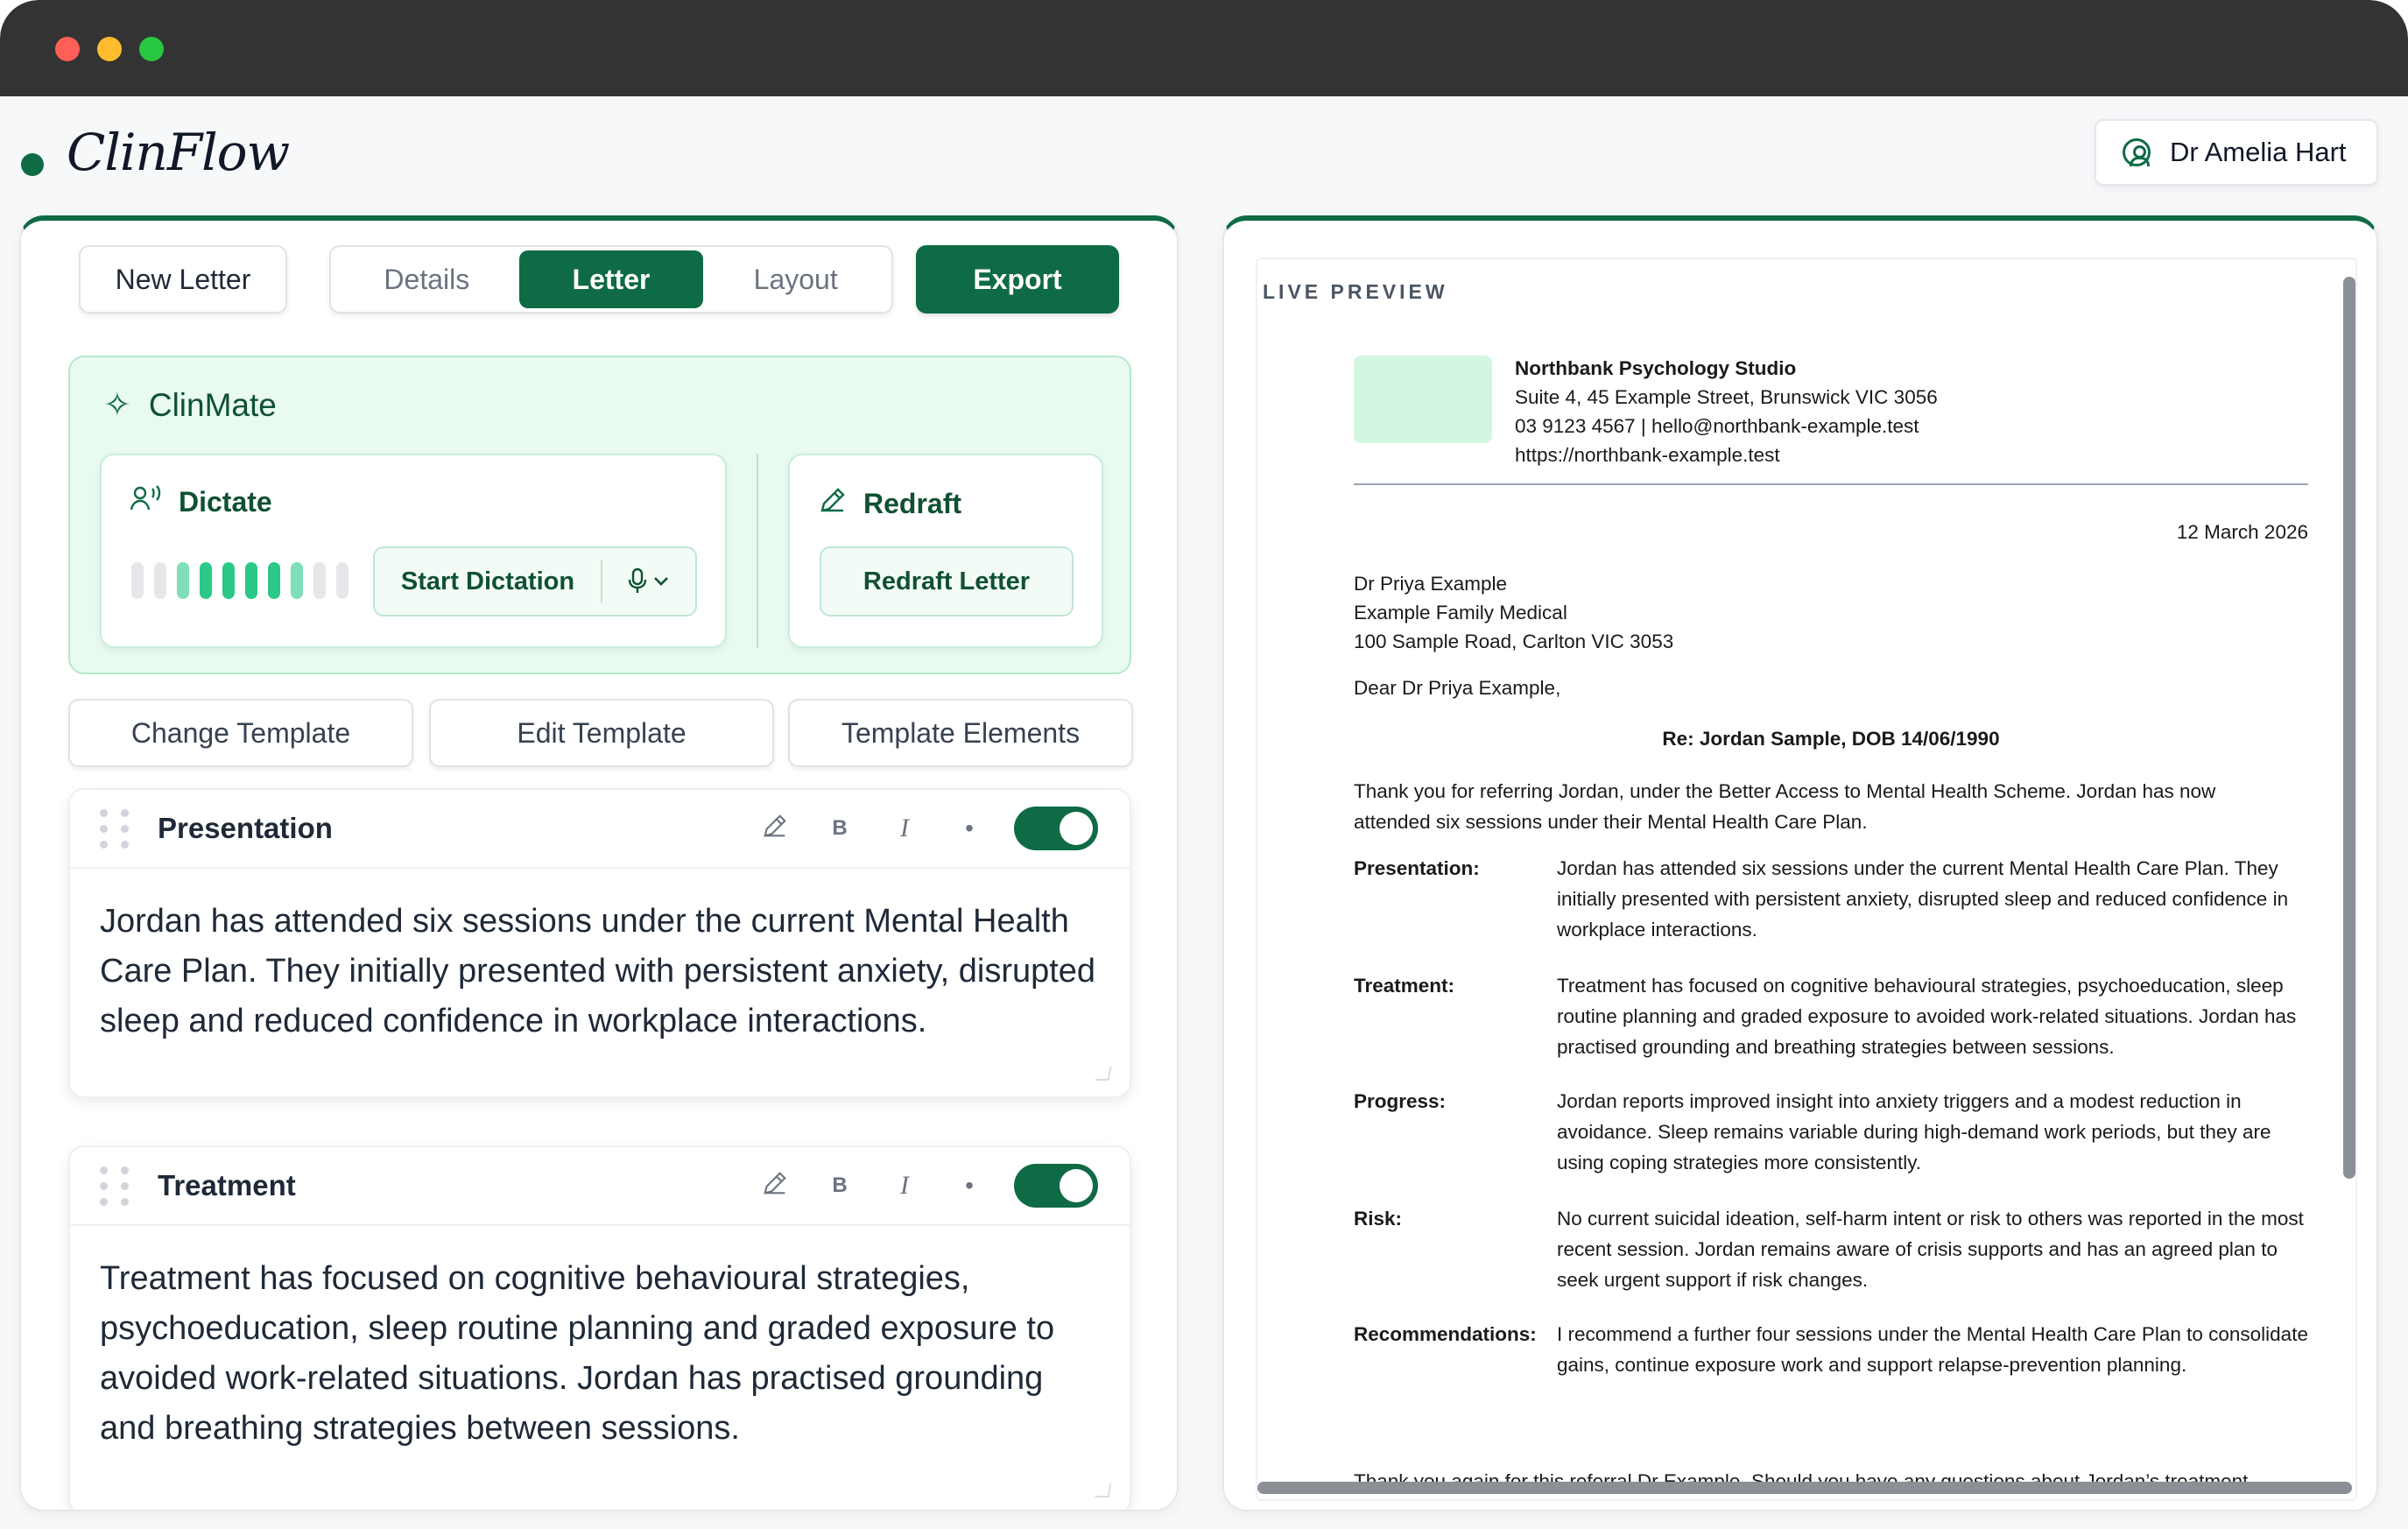 Image resolution: width=2408 pixels, height=1529 pixels. I want to click on redraft-title: Redraft, so click(912, 503).